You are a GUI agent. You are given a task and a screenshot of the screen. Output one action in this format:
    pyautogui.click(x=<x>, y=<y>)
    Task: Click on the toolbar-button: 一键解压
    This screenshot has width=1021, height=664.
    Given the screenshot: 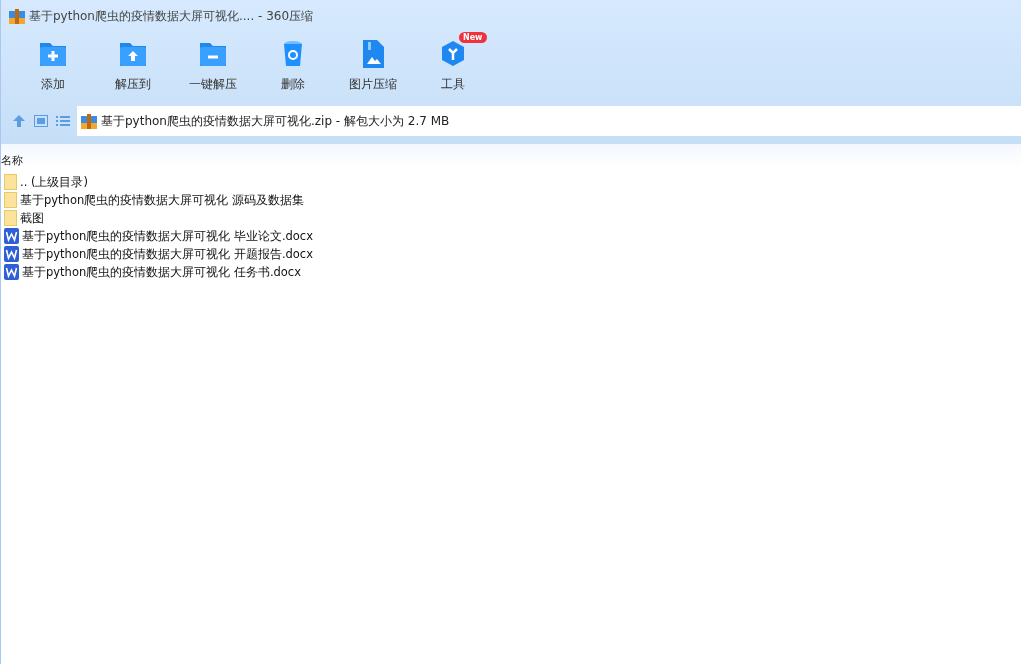 What is the action you would take?
    pyautogui.click(x=213, y=69)
    